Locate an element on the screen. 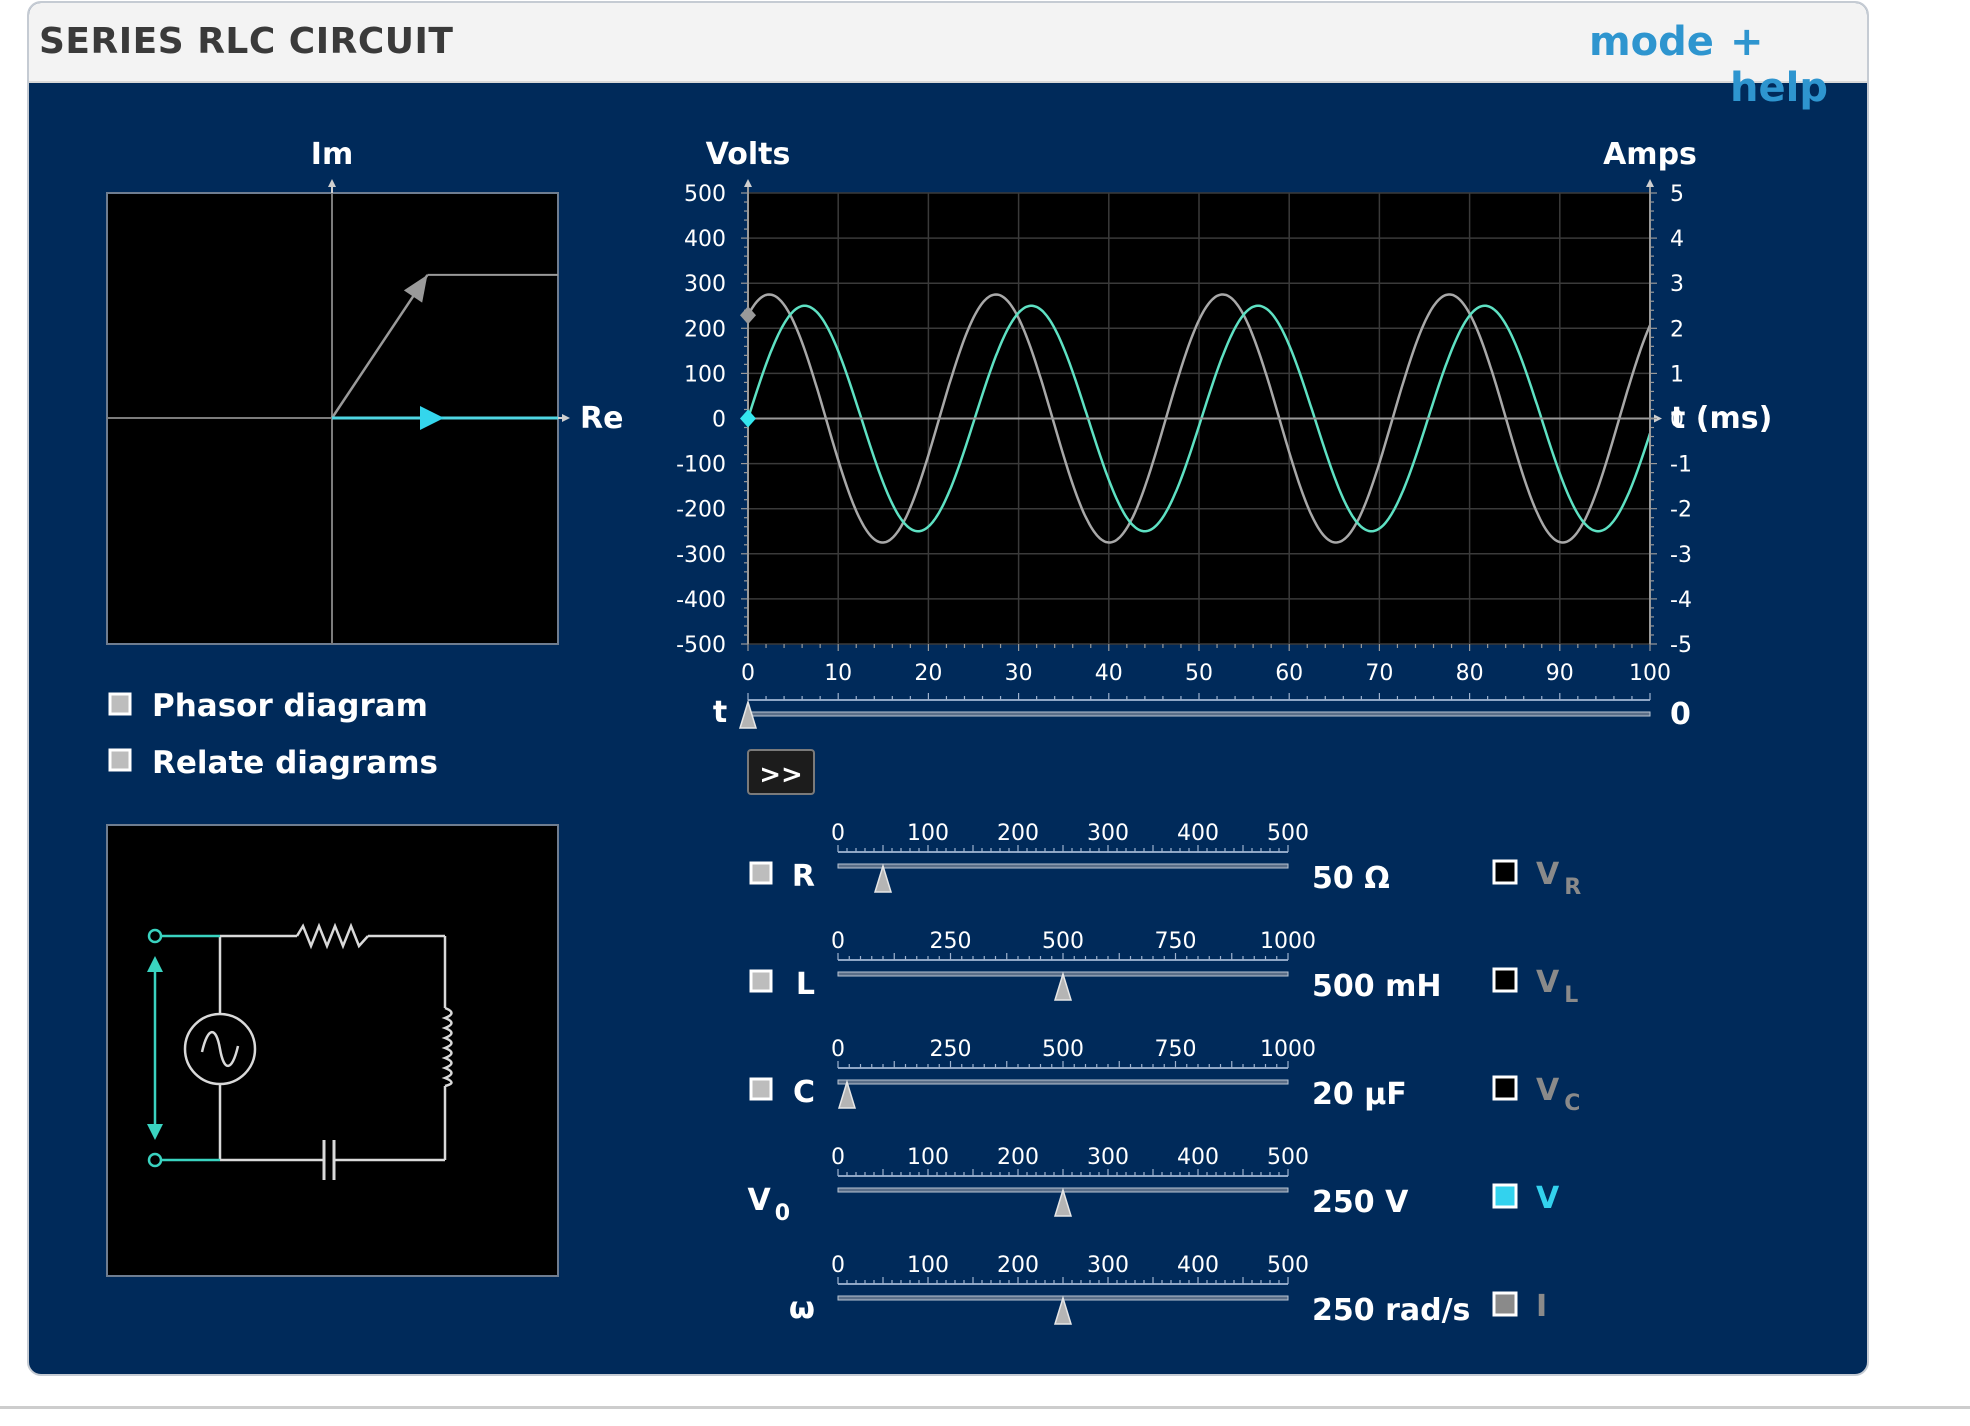 The image size is (1970, 1426). slider-w: 0 100 200 300 400 500 ω 250 rad/s is located at coordinates (1129, 1290).